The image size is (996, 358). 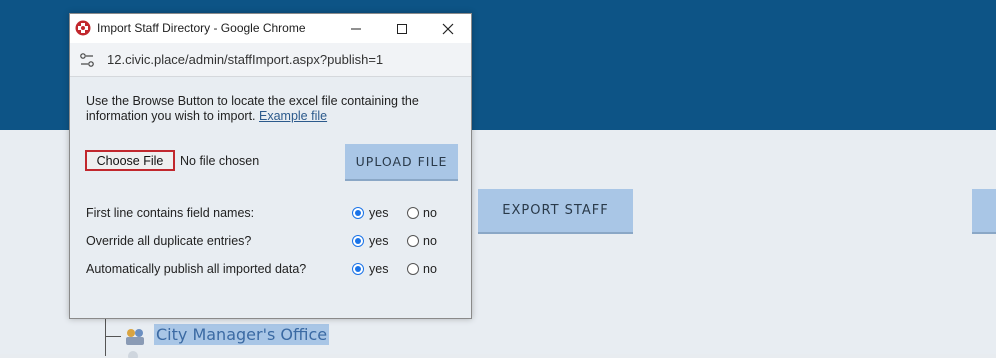 I want to click on upload-file-button: UPLOAD FILE, so click(x=401, y=161).